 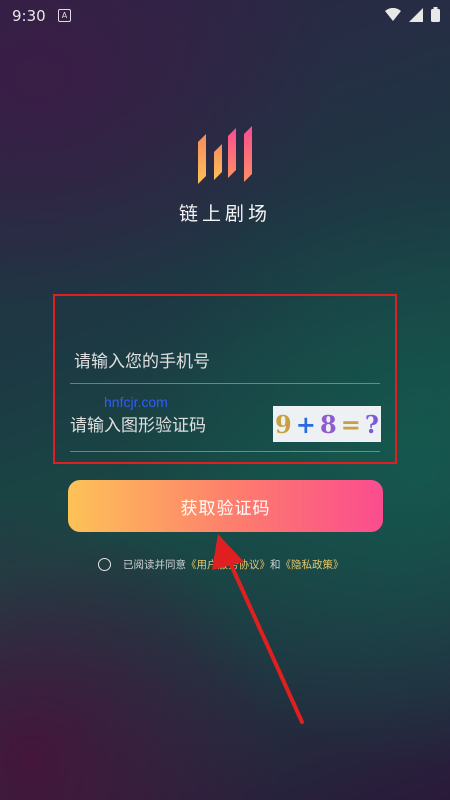 I want to click on wifi-icon, so click(x=393, y=14).